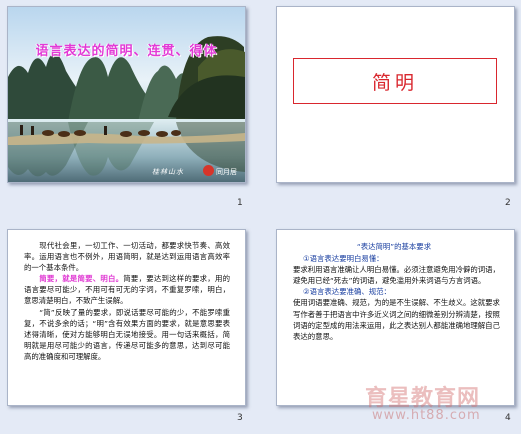  What do you see at coordinates (426, 415) in the screenshot?
I see `watermark-url: www.ht88.com` at bounding box center [426, 415].